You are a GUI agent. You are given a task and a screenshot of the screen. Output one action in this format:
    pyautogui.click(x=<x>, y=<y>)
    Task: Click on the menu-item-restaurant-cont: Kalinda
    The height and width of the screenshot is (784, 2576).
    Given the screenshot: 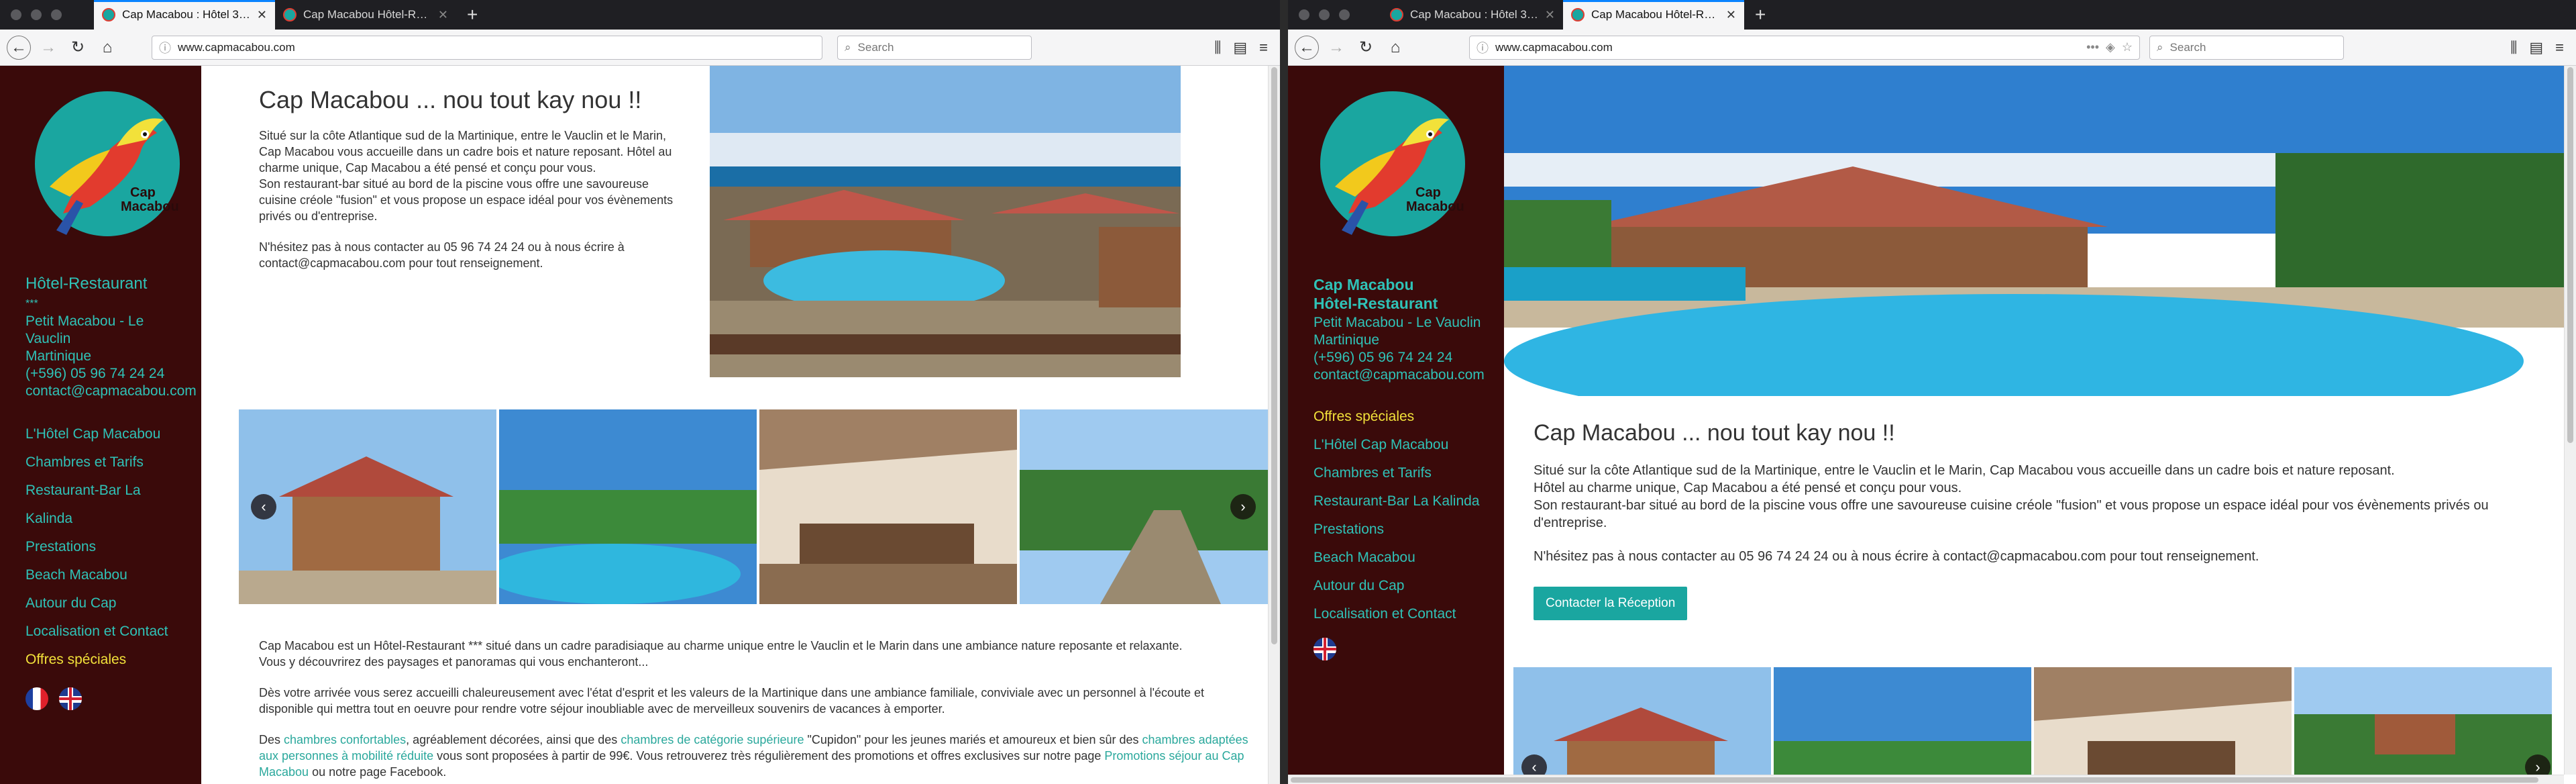 What is the action you would take?
    pyautogui.click(x=96, y=519)
    